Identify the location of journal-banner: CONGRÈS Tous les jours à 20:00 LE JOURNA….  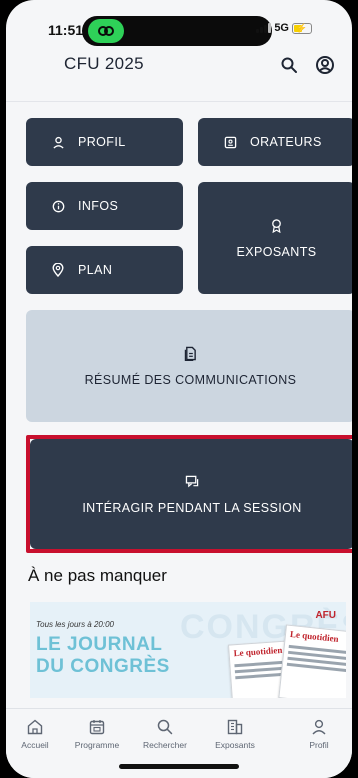
(188, 650).